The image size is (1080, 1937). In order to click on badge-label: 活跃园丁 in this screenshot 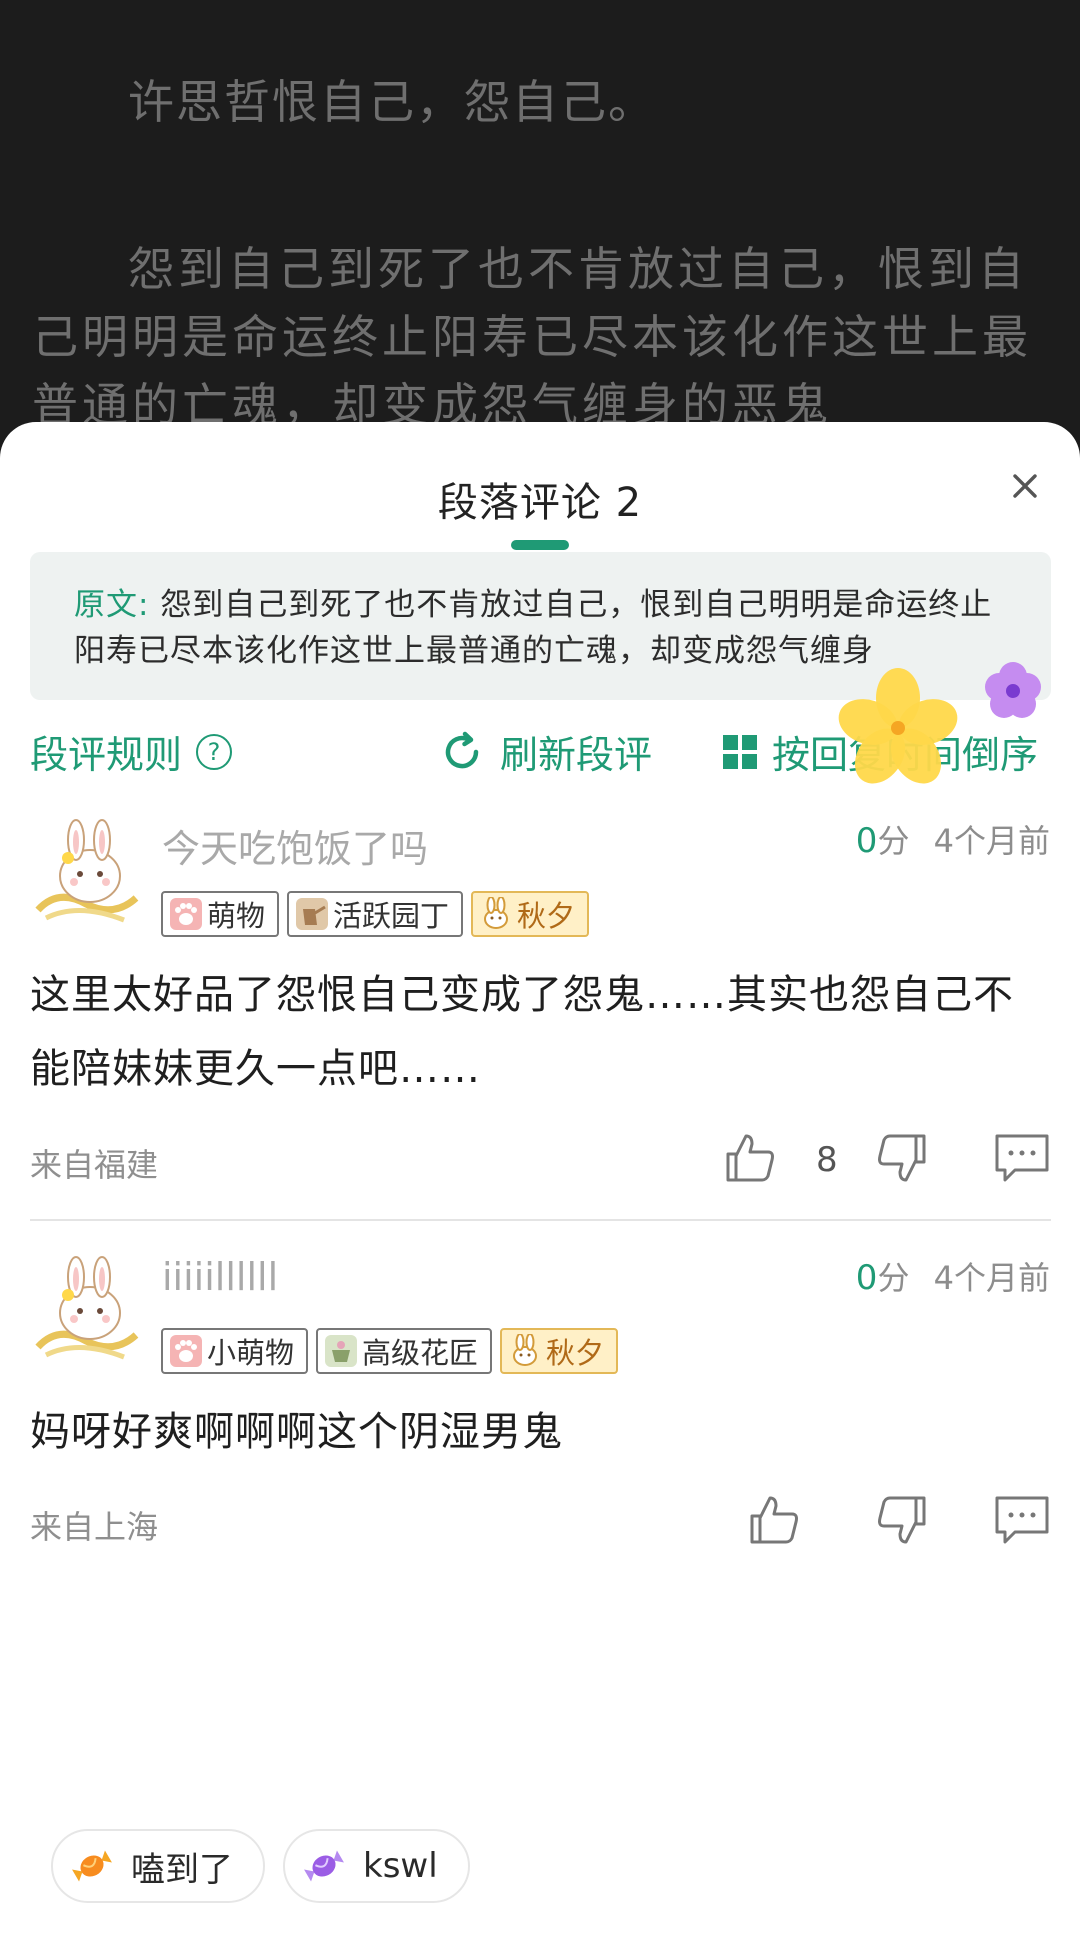, I will do `click(391, 916)`.